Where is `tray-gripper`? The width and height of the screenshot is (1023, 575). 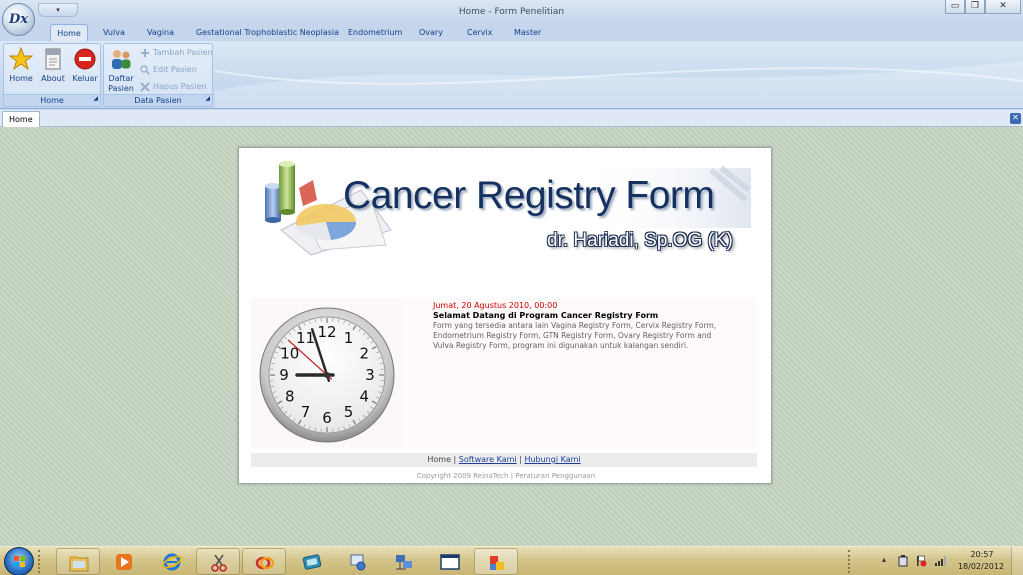 tray-gripper is located at coordinates (850, 561).